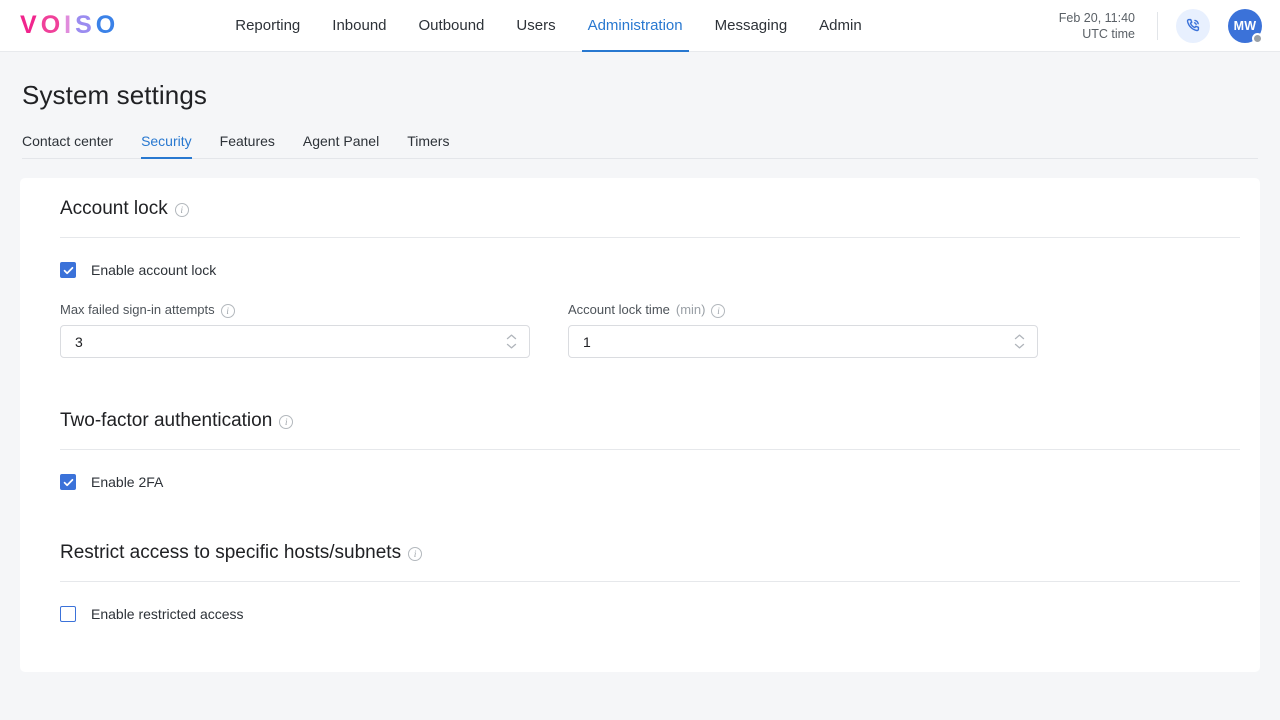  What do you see at coordinates (166, 146) in the screenshot?
I see `tab-security: Security` at bounding box center [166, 146].